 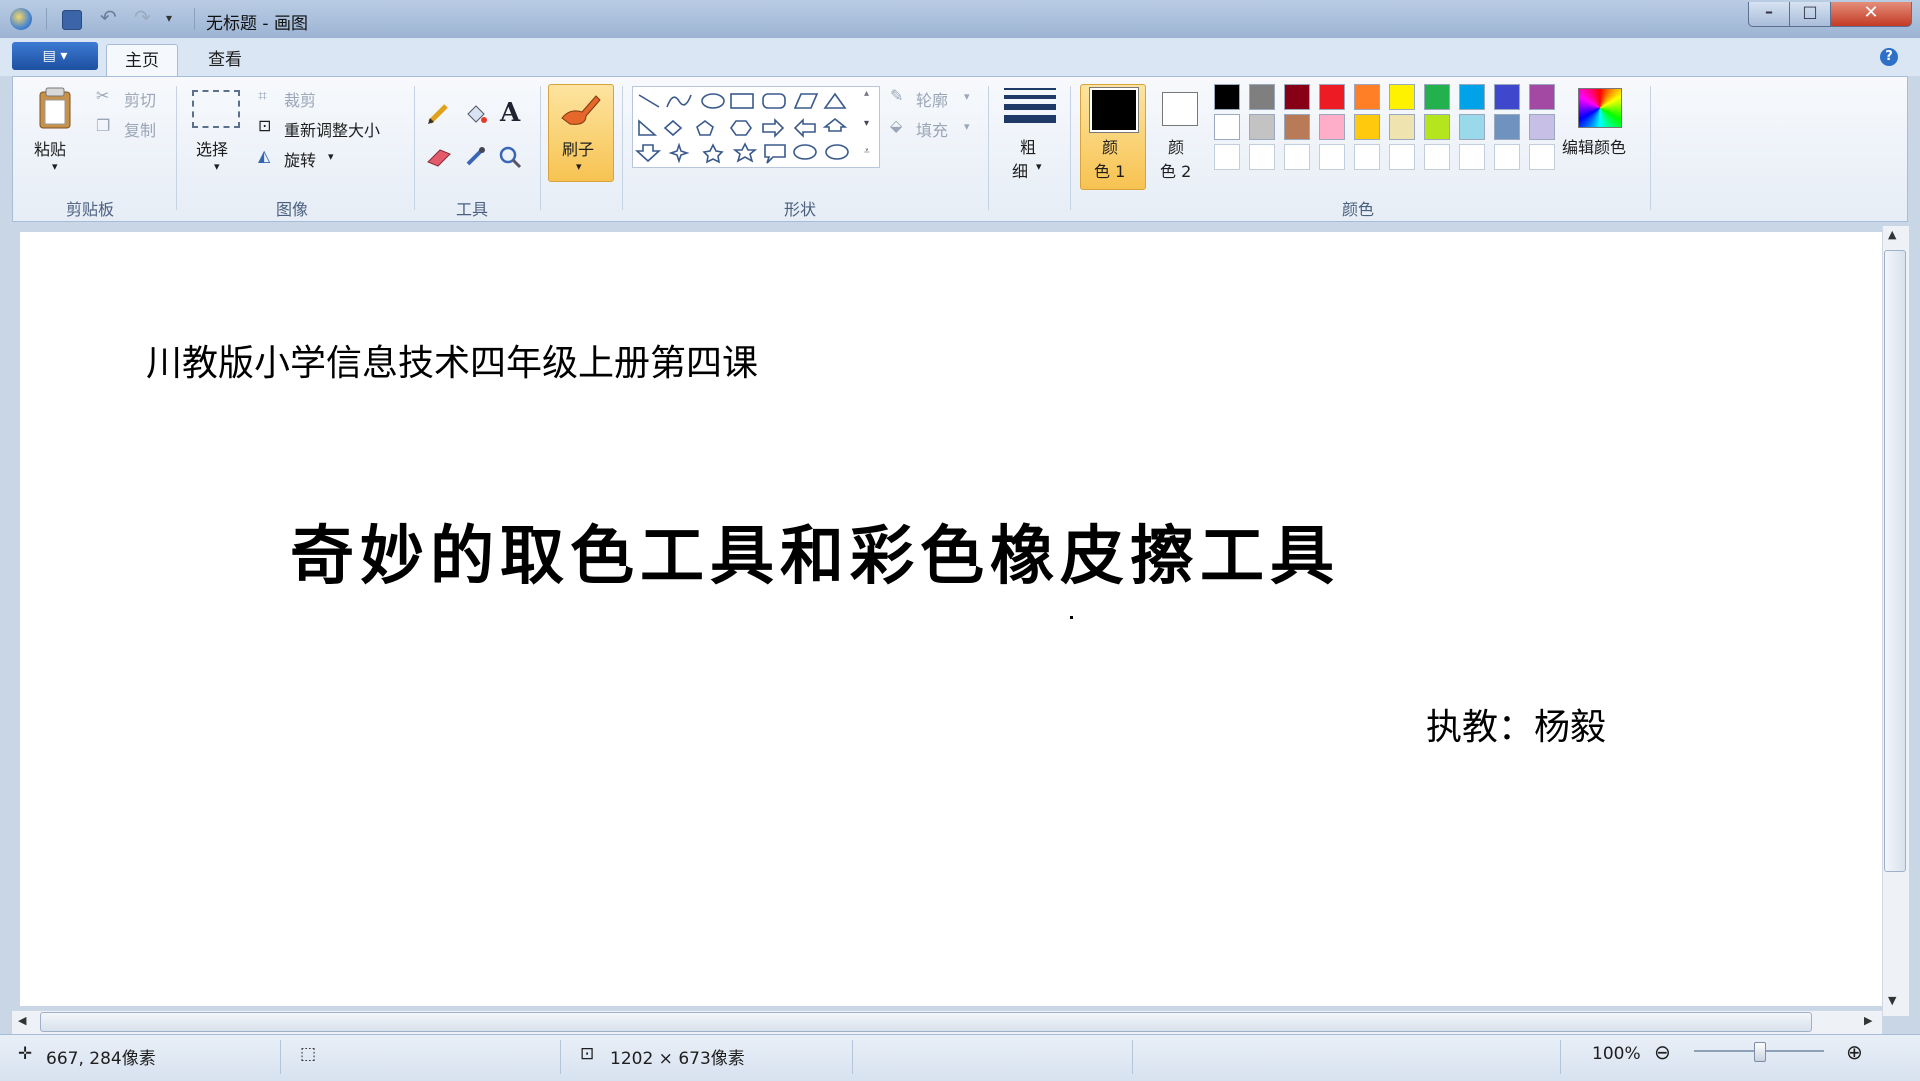 I want to click on vertical-scroll-thumb, so click(x=1895, y=561).